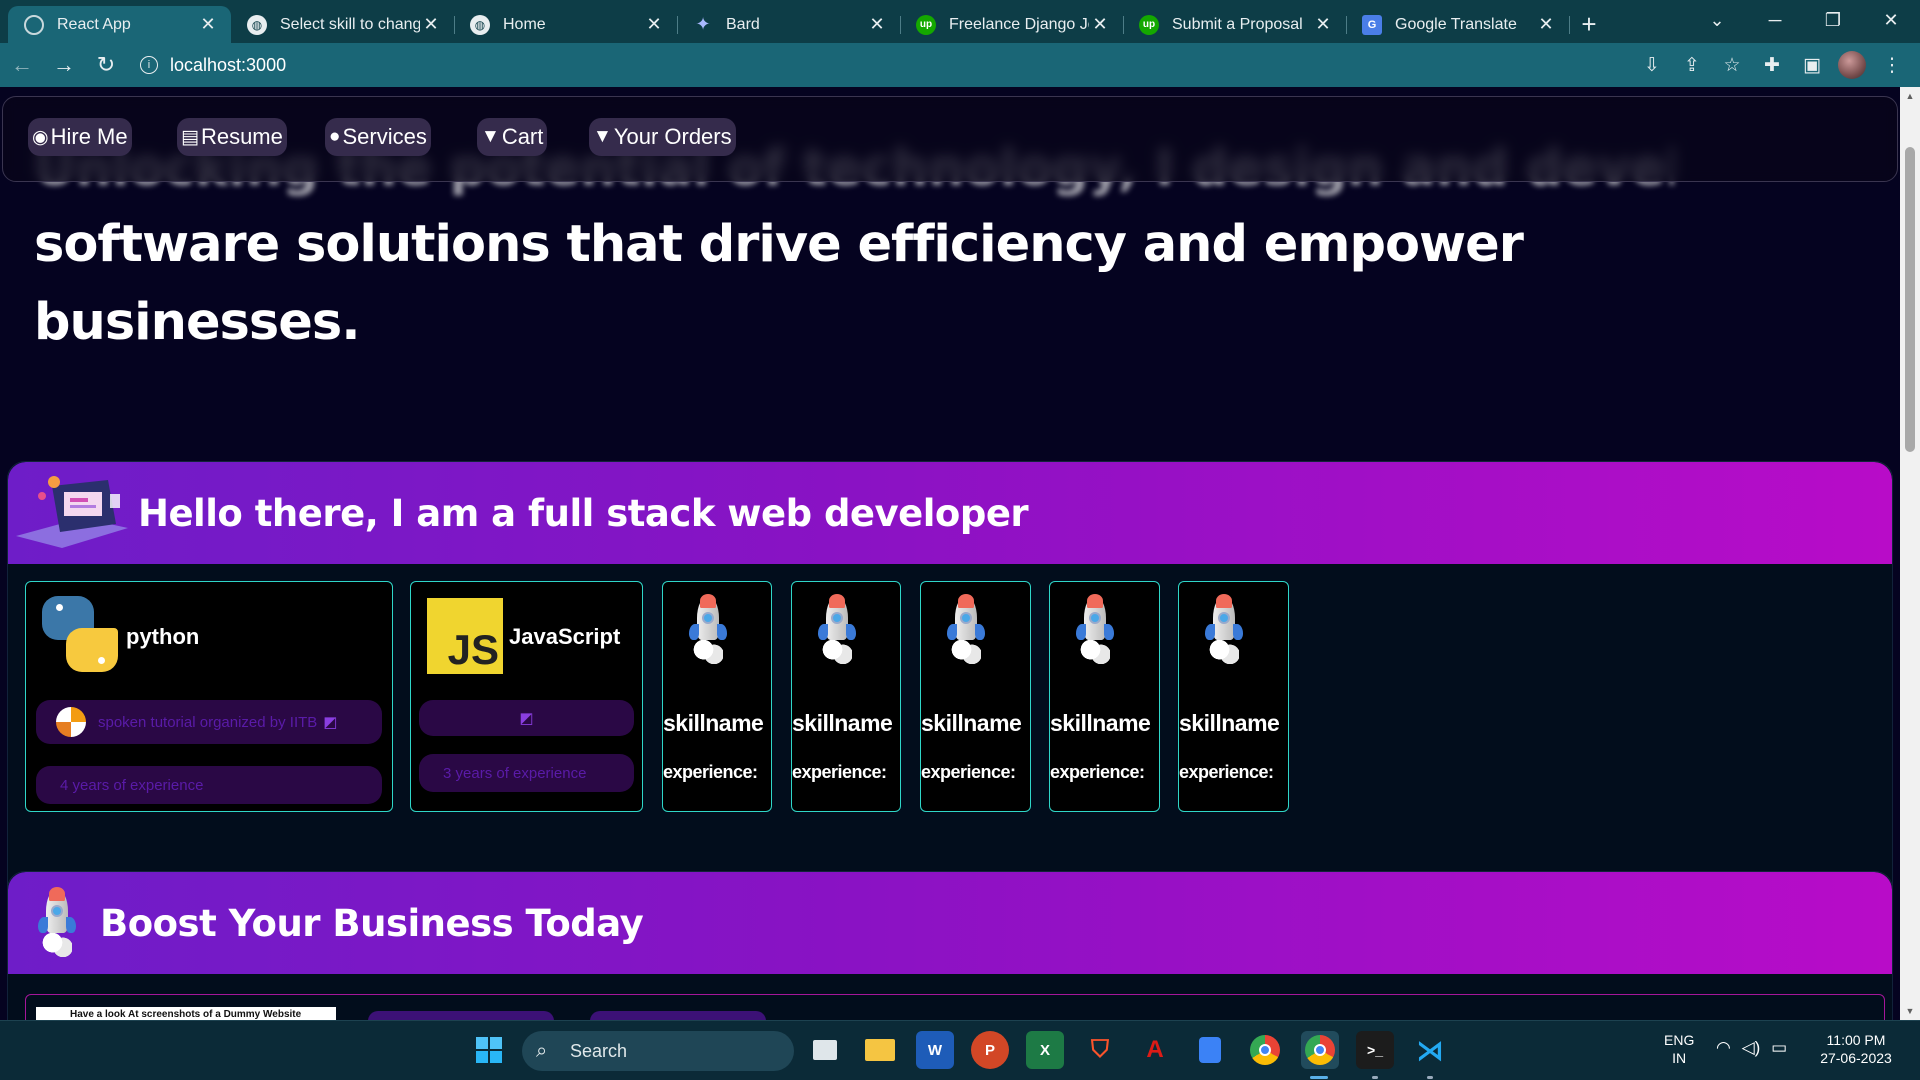  Describe the element at coordinates (1856, 1049) in the screenshot. I see `clock: 11:00 PM 27-06-2023` at that location.